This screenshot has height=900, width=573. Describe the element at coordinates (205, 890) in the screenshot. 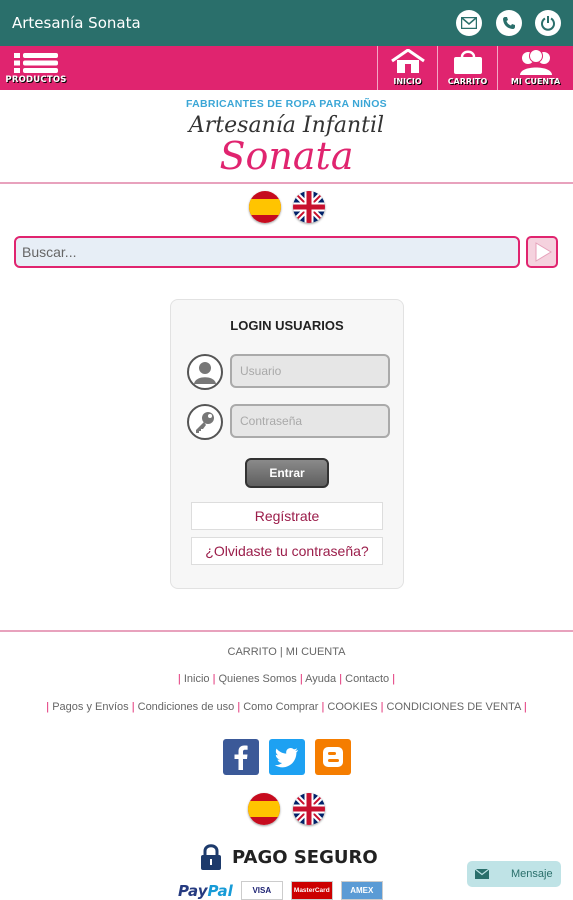

I see `paypal-logo: PayPal` at that location.